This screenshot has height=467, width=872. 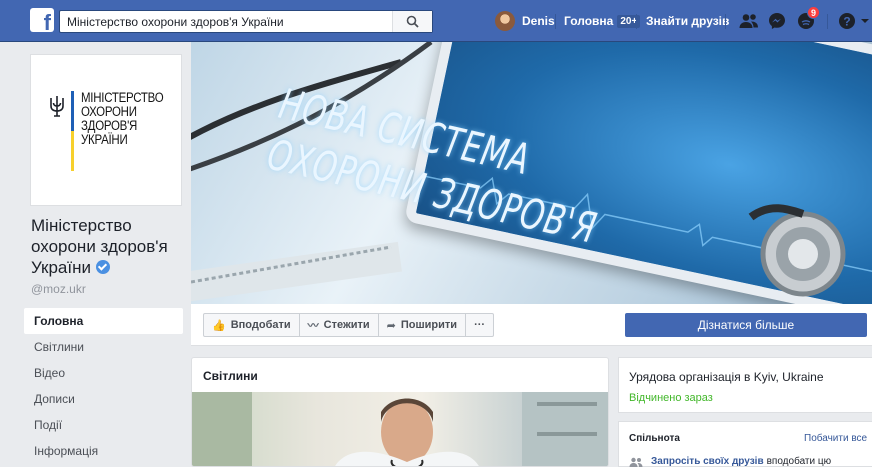 I want to click on home-link: Головна 20+, so click(x=602, y=21).